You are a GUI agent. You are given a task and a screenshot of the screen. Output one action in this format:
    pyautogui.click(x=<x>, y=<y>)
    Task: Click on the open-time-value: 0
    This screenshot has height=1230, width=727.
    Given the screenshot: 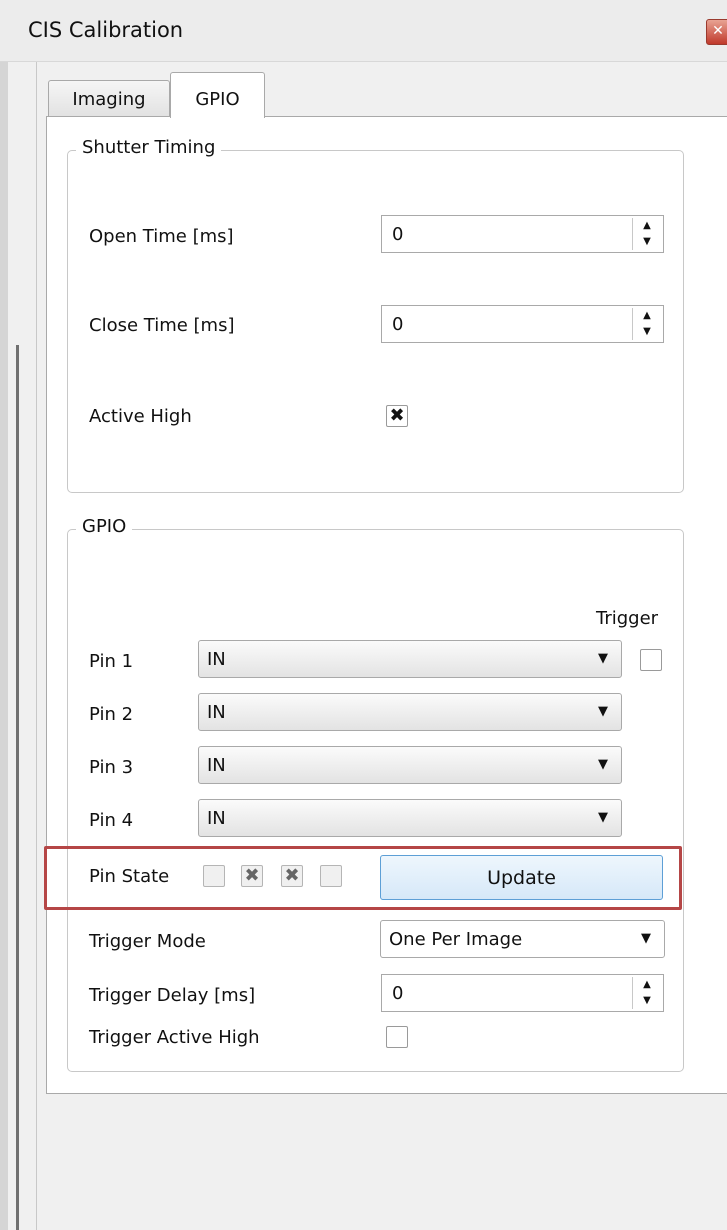 What is the action you would take?
    pyautogui.click(x=398, y=234)
    